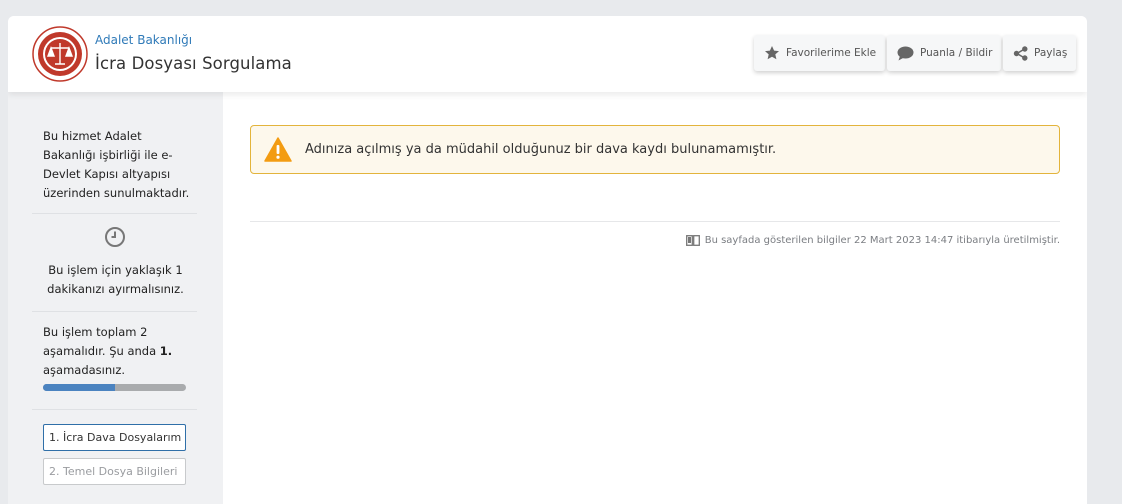 Image resolution: width=1122 pixels, height=504 pixels. I want to click on share-label: Paylaş, so click(1051, 53).